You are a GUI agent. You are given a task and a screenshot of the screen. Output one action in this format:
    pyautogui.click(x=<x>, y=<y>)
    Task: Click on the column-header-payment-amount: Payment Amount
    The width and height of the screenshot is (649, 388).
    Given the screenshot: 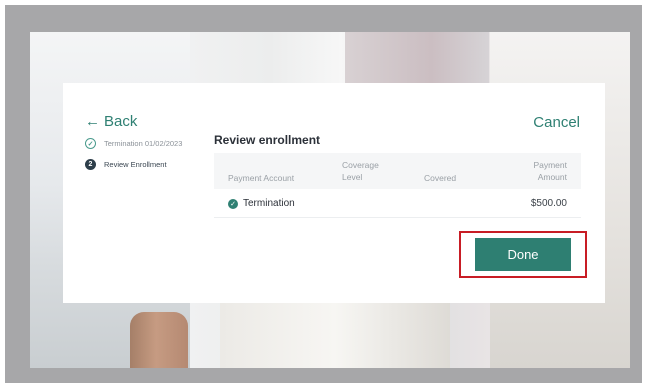 What is the action you would take?
    pyautogui.click(x=550, y=171)
    